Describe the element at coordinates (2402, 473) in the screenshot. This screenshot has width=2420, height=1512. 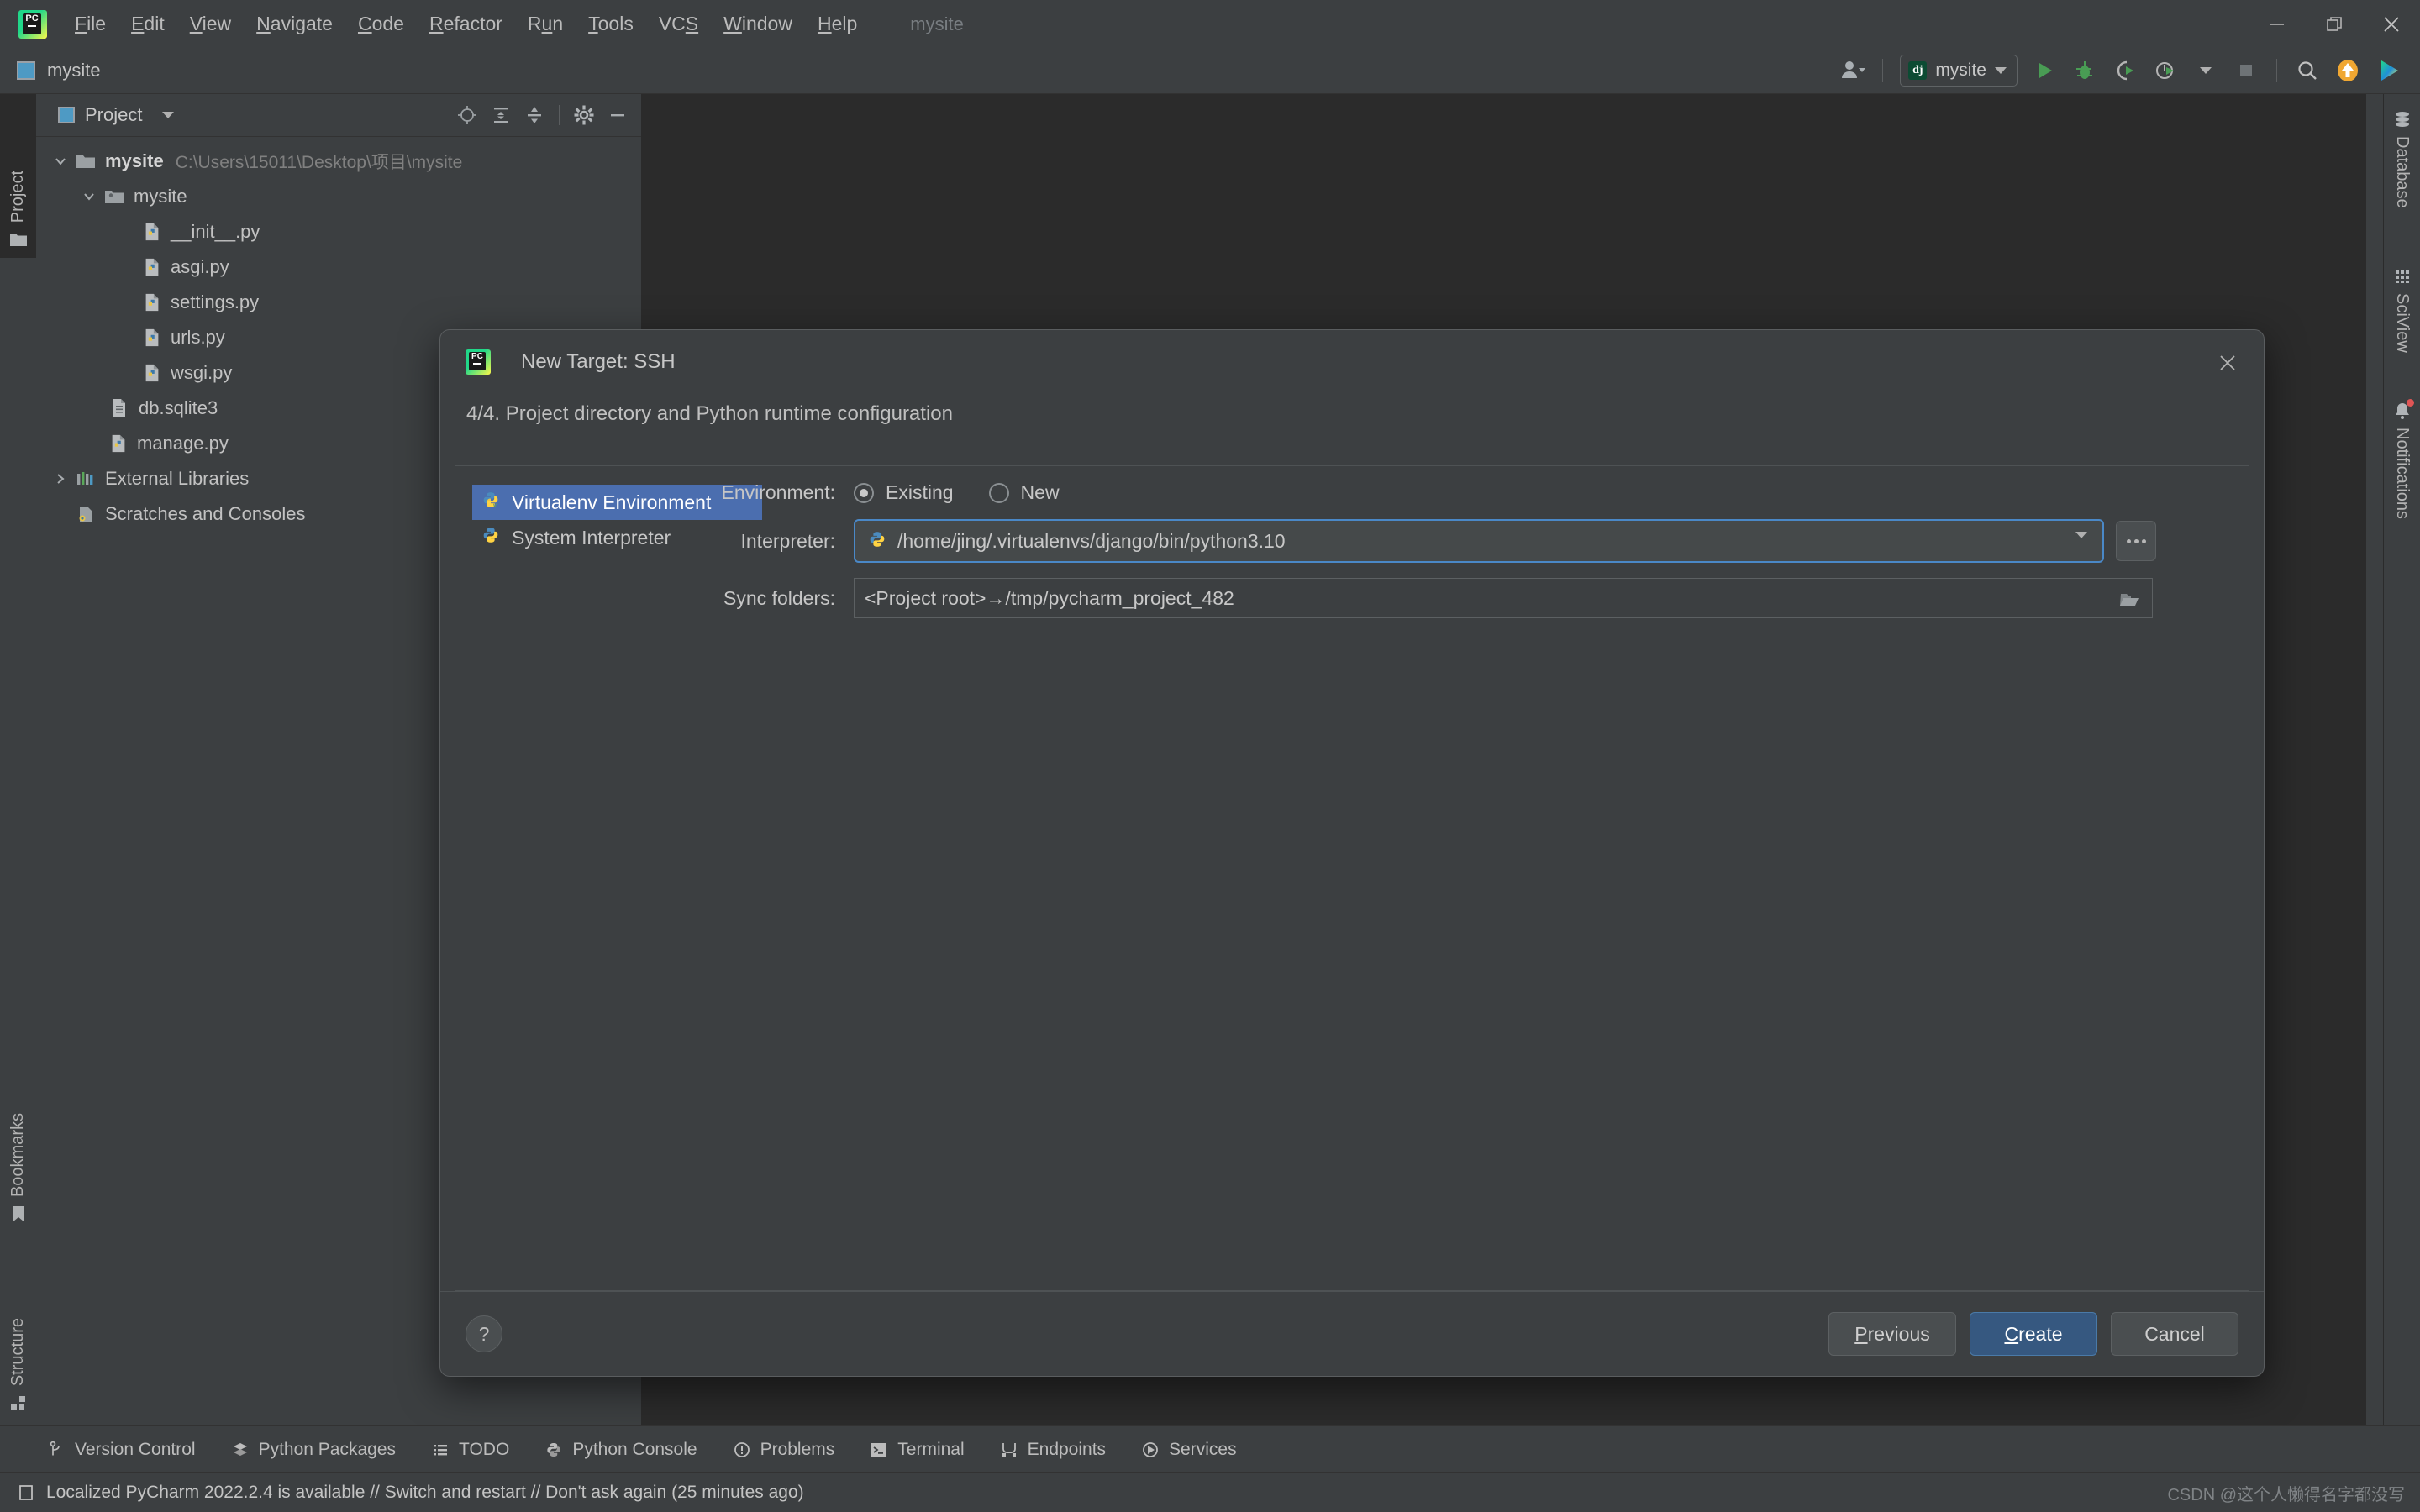
I see `rail-label-notifications: Notifications` at that location.